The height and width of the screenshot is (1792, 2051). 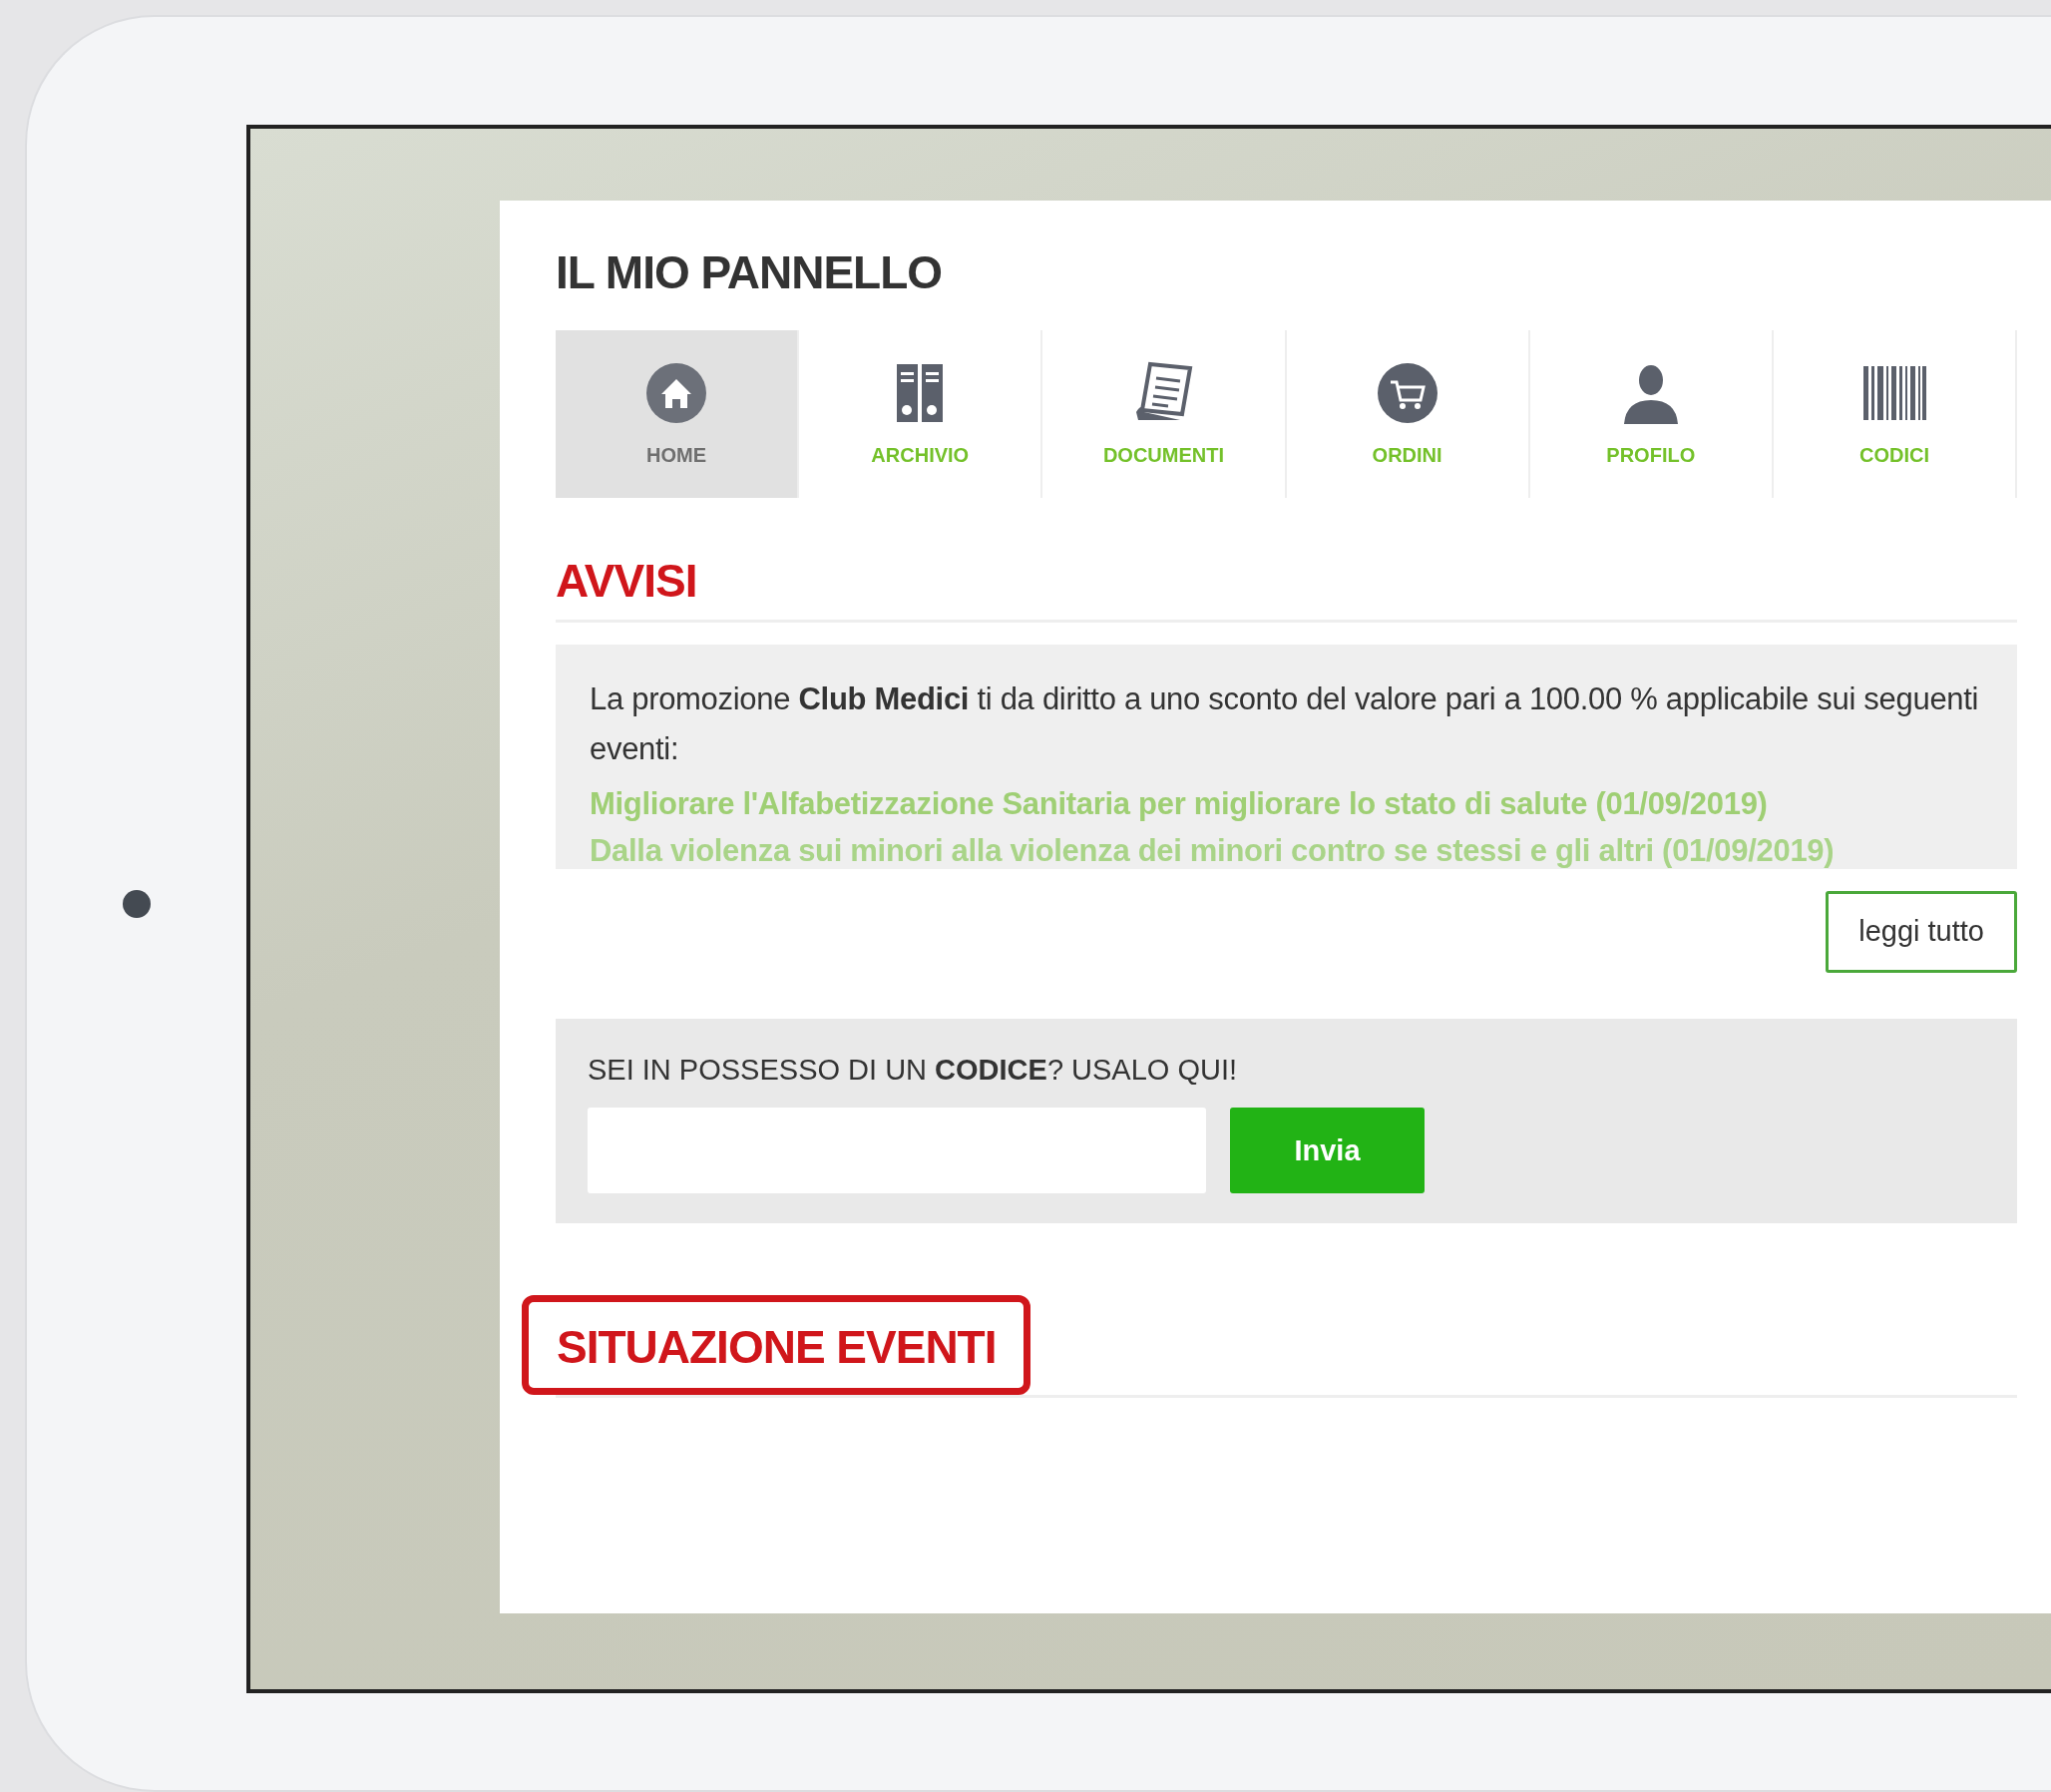 I want to click on nav-tab: HOME, so click(x=678, y=414).